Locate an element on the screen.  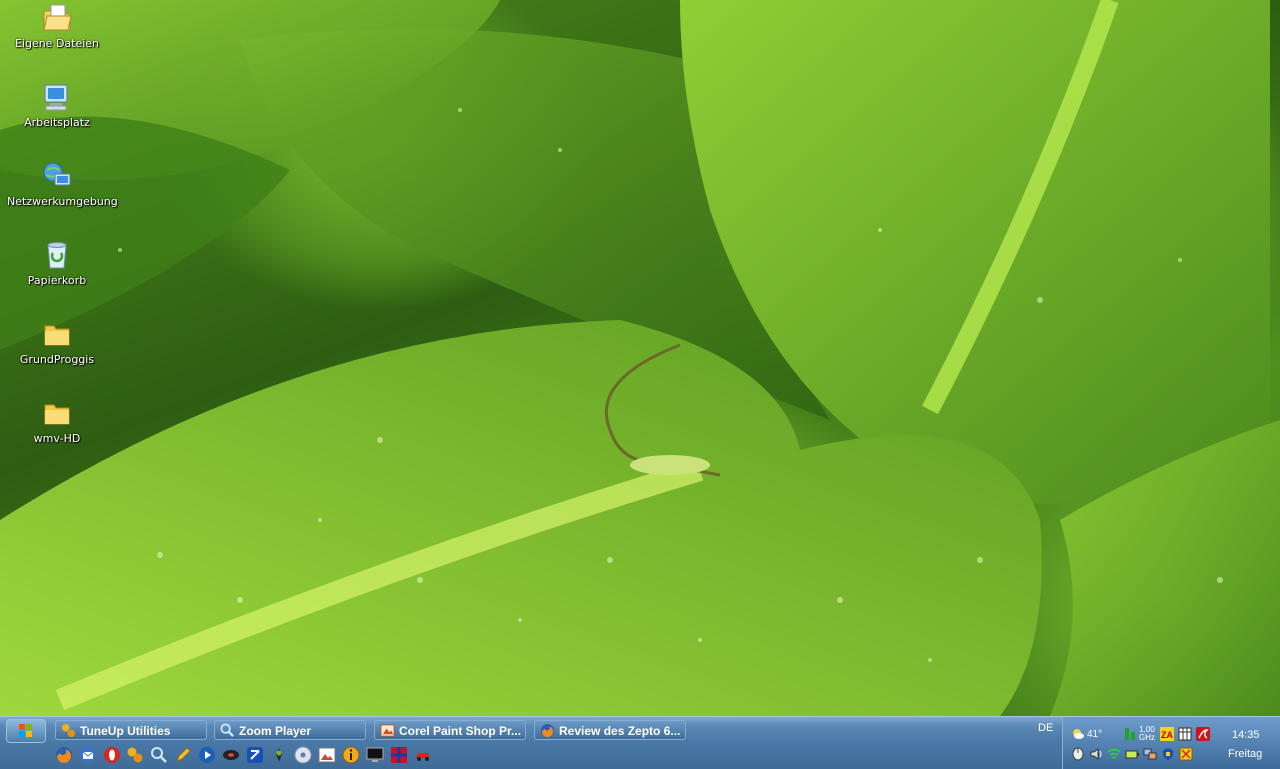
desktop-icon-papierkorb: Papierkorb is located at coordinates (57, 263).